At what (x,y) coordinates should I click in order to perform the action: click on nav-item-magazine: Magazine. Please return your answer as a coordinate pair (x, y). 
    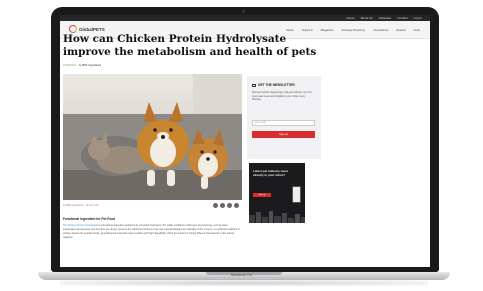
    Looking at the image, I should click on (327, 30).